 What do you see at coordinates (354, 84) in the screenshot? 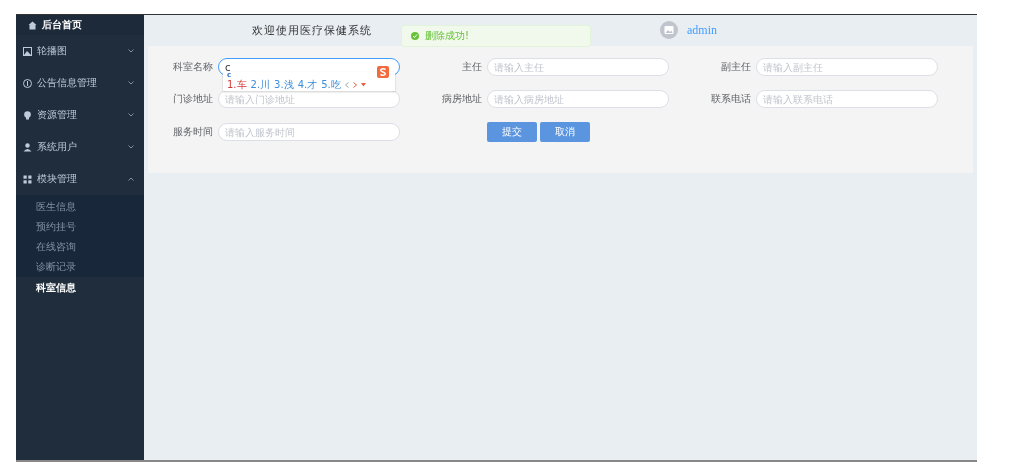
I see `chevron-right-icon` at bounding box center [354, 84].